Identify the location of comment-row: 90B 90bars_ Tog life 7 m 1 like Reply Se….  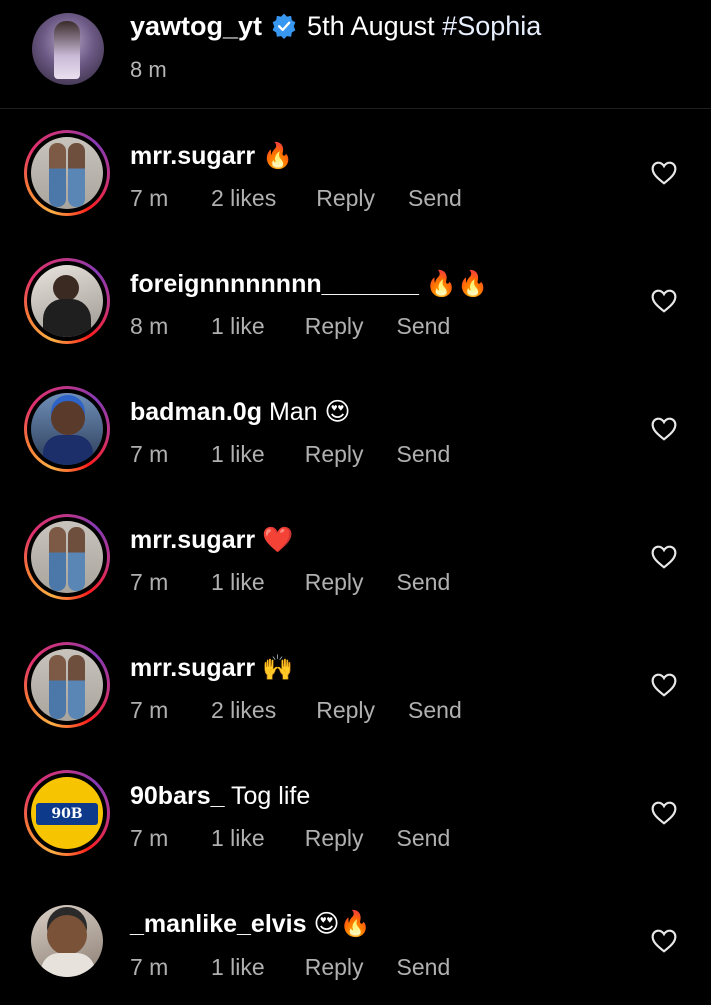
(355, 812).